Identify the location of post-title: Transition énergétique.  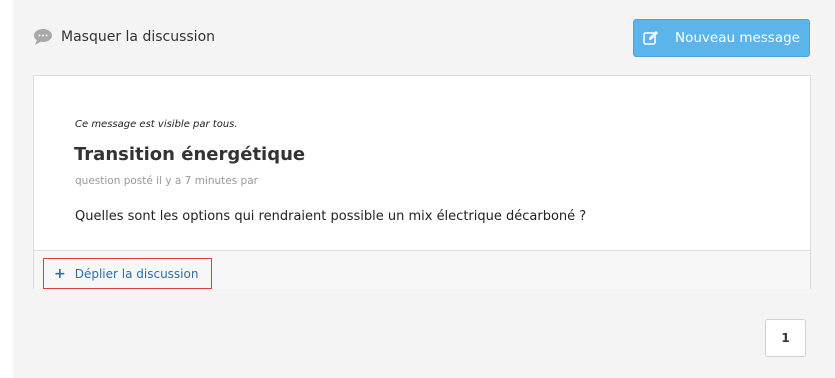
(190, 154).